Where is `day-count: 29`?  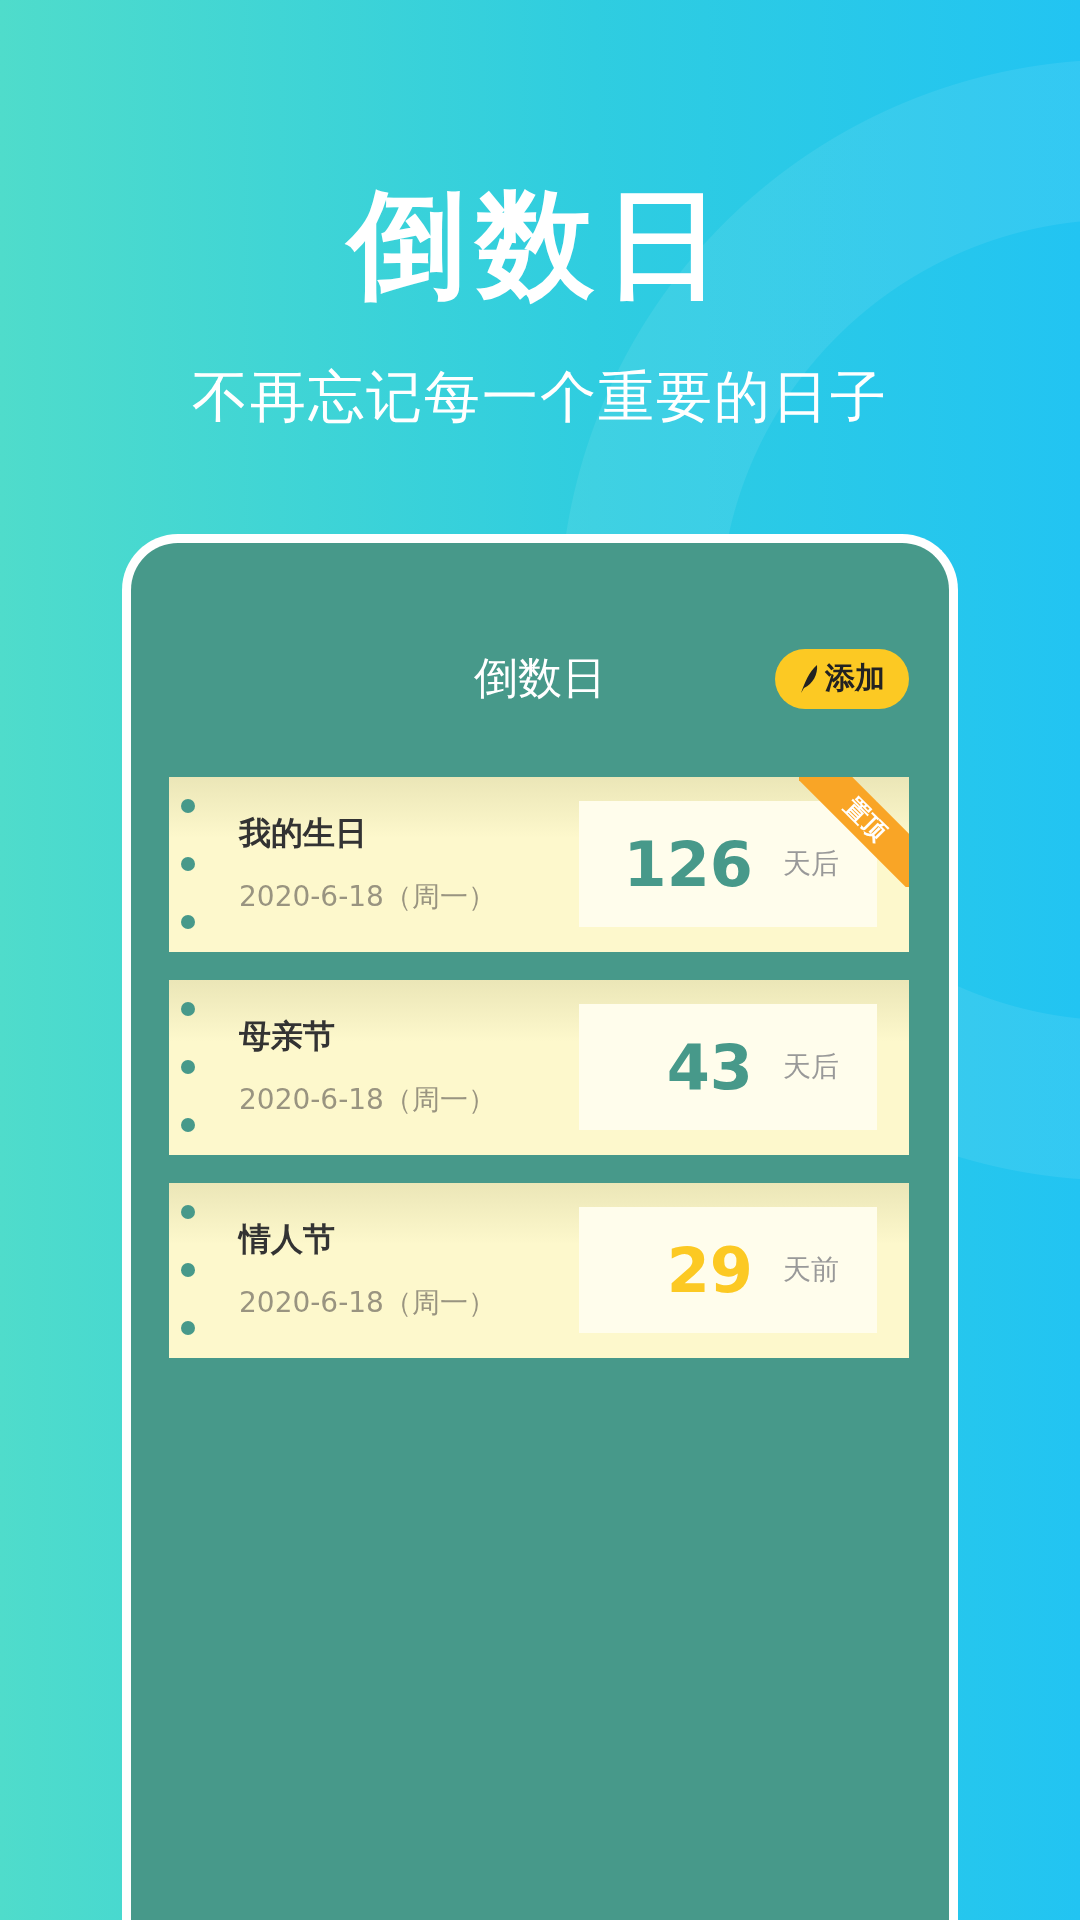 day-count: 29 is located at coordinates (709, 1270).